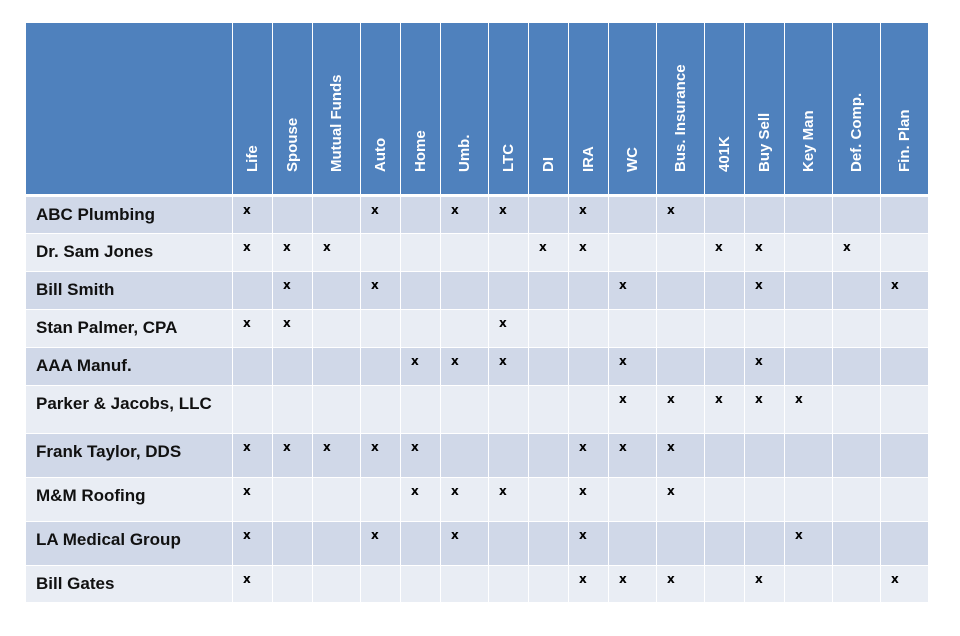 The width and height of the screenshot is (960, 636). I want to click on column-header-label: Def. Comp., so click(856, 132).